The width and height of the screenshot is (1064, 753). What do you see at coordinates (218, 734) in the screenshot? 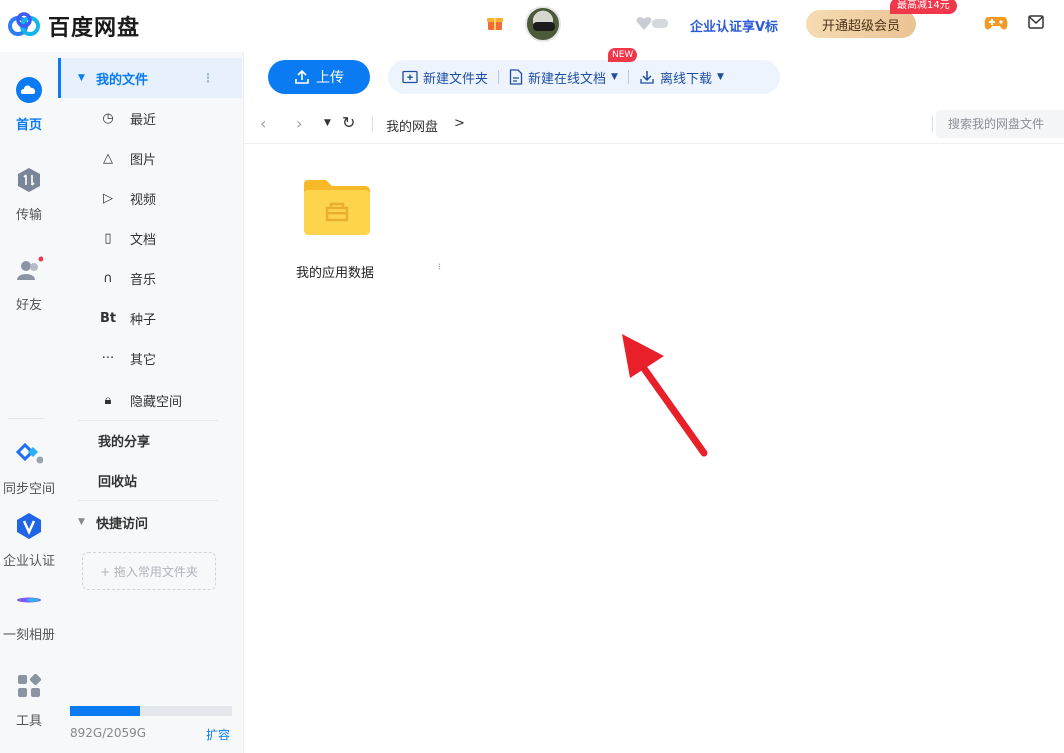
I see `expand-storage-link: 扩容` at bounding box center [218, 734].